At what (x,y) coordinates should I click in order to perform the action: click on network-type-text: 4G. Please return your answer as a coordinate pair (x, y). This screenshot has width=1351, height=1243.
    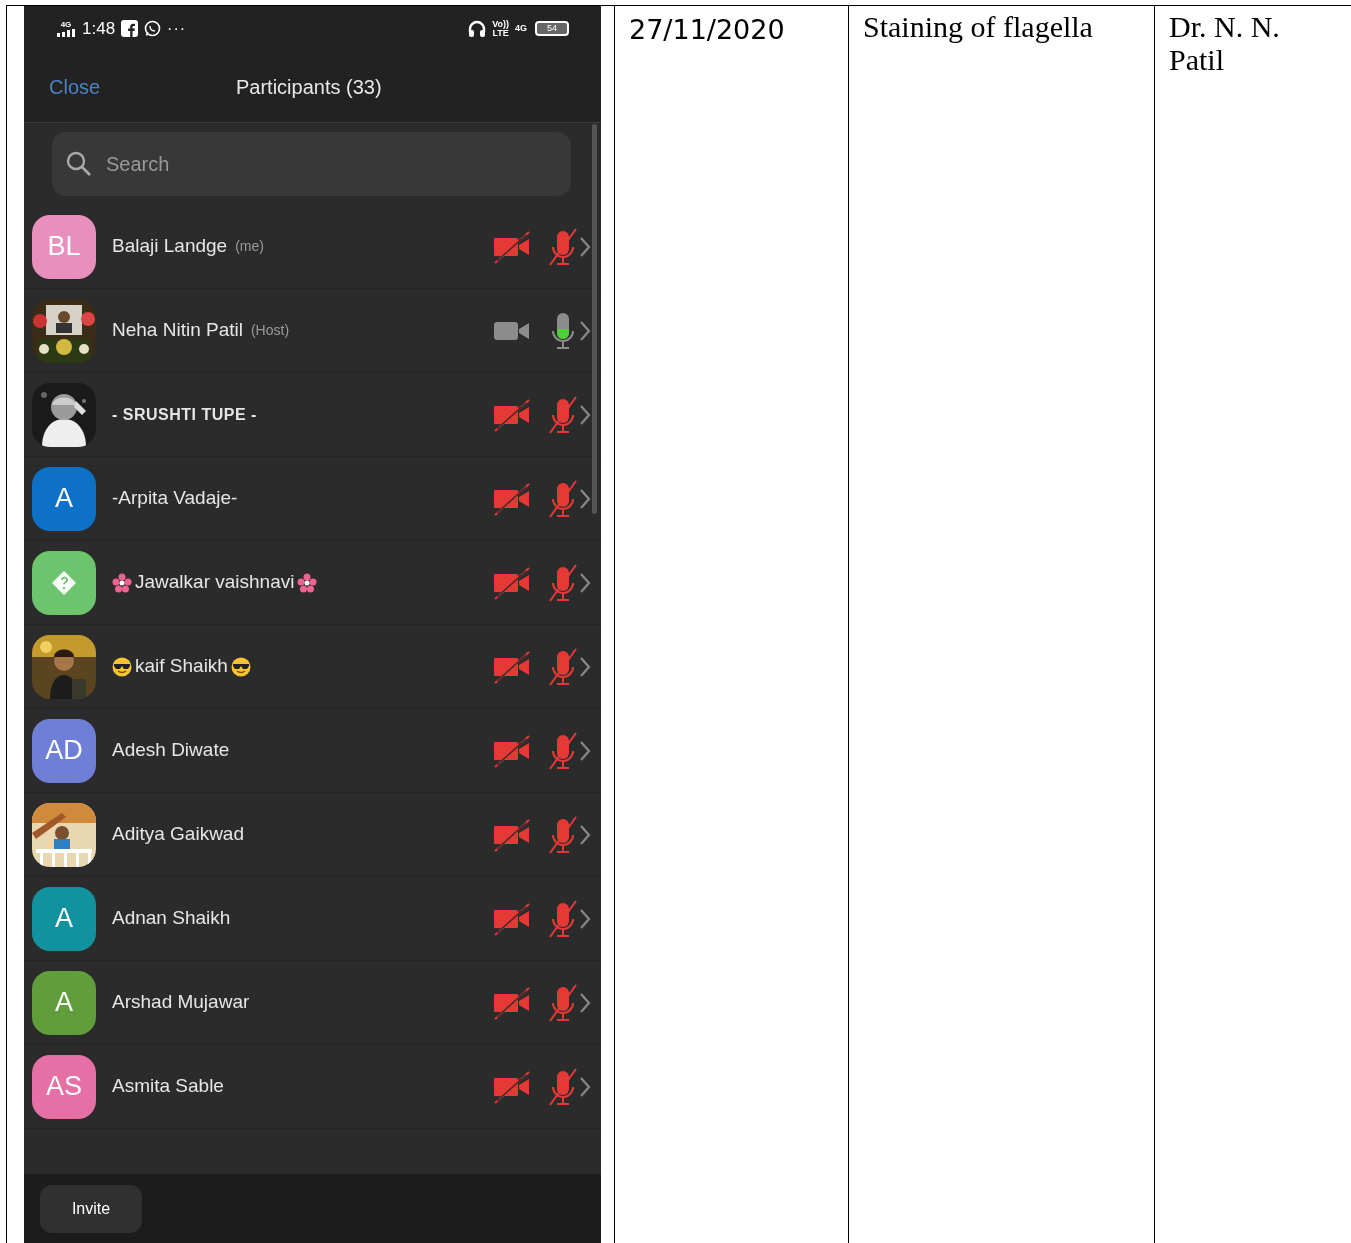
    Looking at the image, I should click on (66, 24).